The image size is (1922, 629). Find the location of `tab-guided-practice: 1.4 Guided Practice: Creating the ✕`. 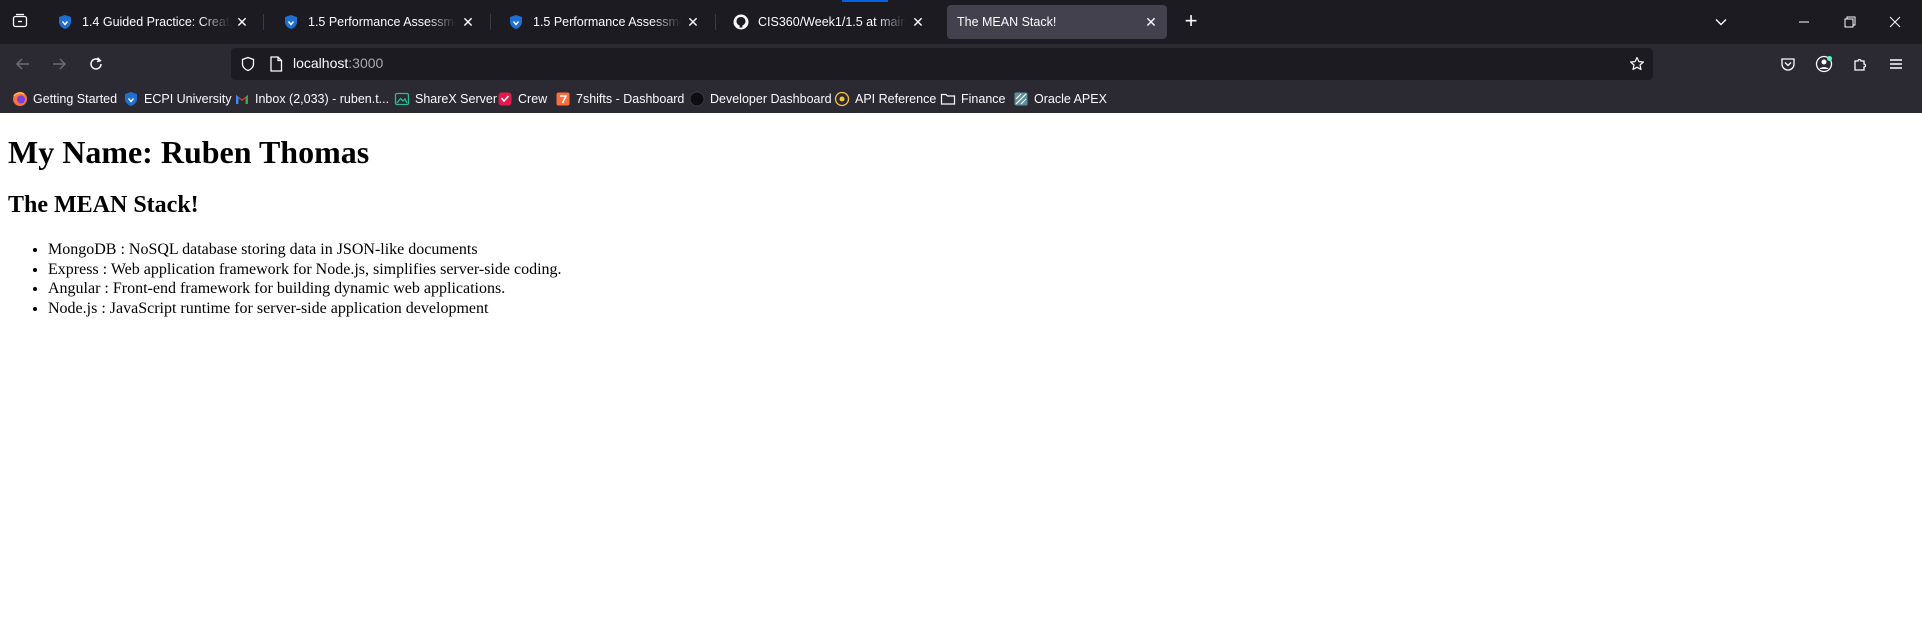

tab-guided-practice: 1.4 Guided Practice: Creating the ✕ is located at coordinates (153, 22).